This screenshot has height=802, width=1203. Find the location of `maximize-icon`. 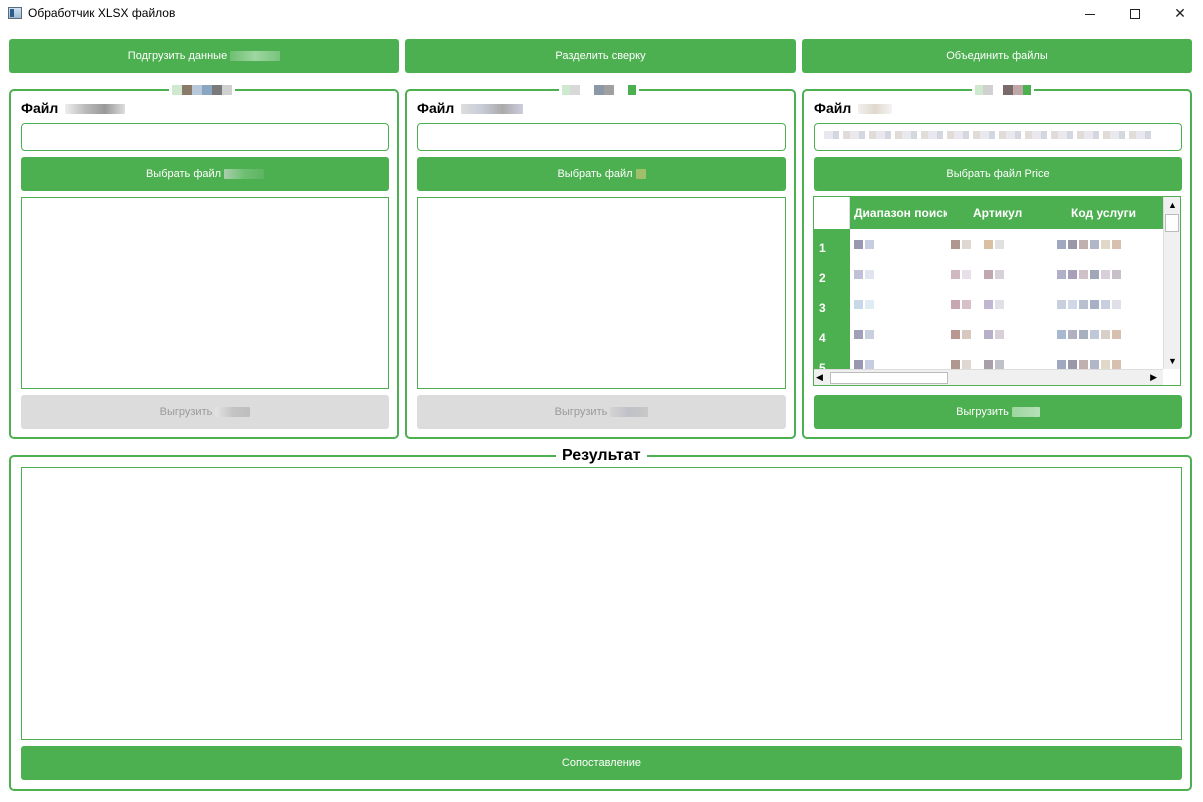

maximize-icon is located at coordinates (1135, 14).